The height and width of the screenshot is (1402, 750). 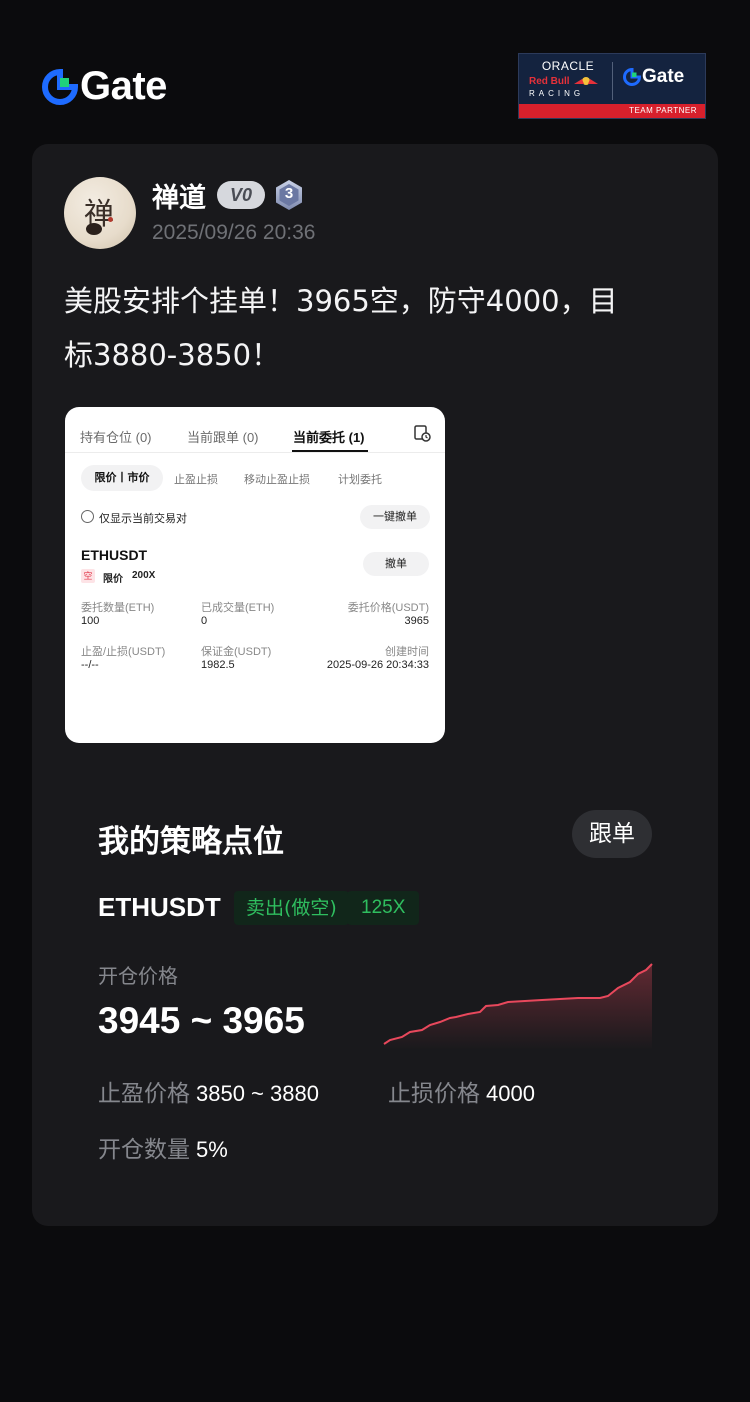 I want to click on partner-gate-logo: Gate, so click(x=653, y=77).